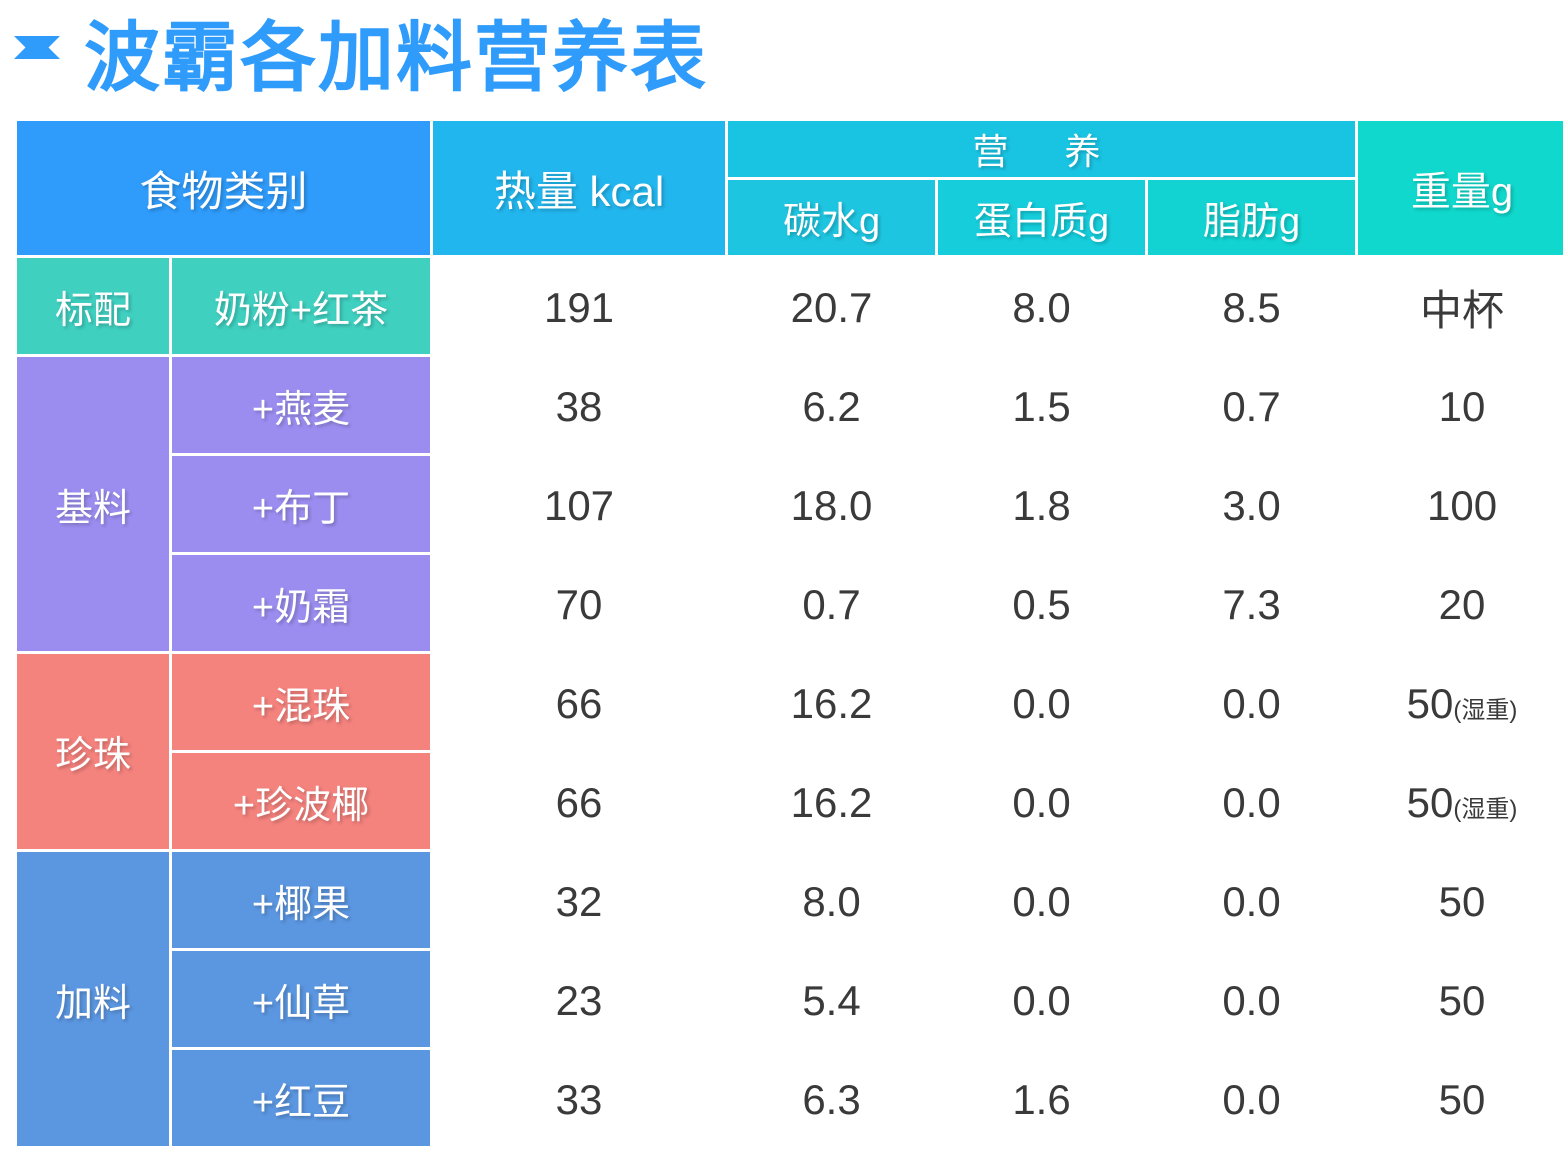 The width and height of the screenshot is (1563, 1149). What do you see at coordinates (832, 1098) in the screenshot?
I see `cell-carbs: 6.3` at bounding box center [832, 1098].